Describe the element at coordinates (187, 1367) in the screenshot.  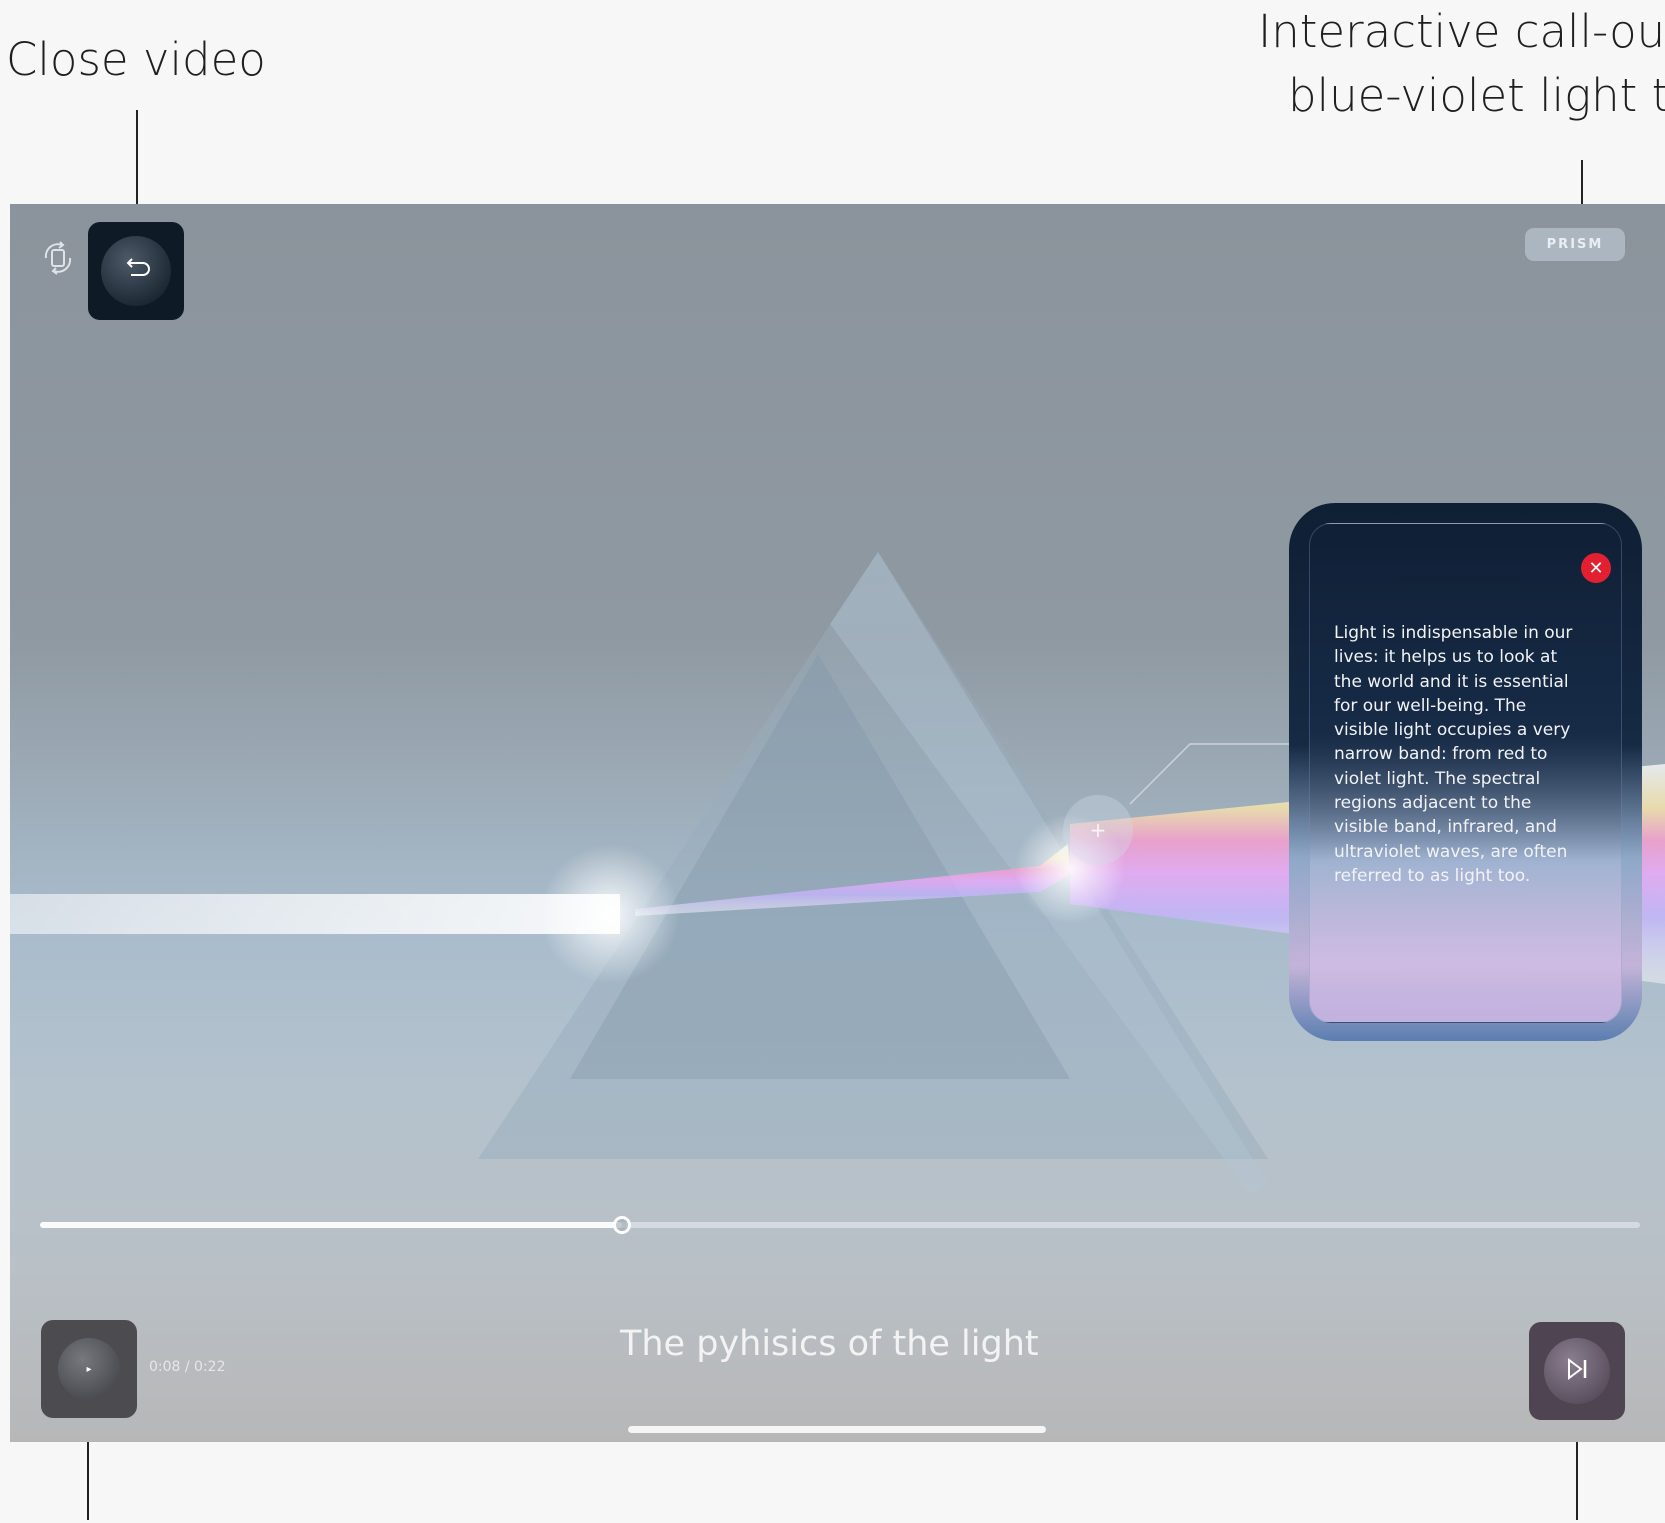
I see `time-readout: 0:08 / 0:22` at that location.